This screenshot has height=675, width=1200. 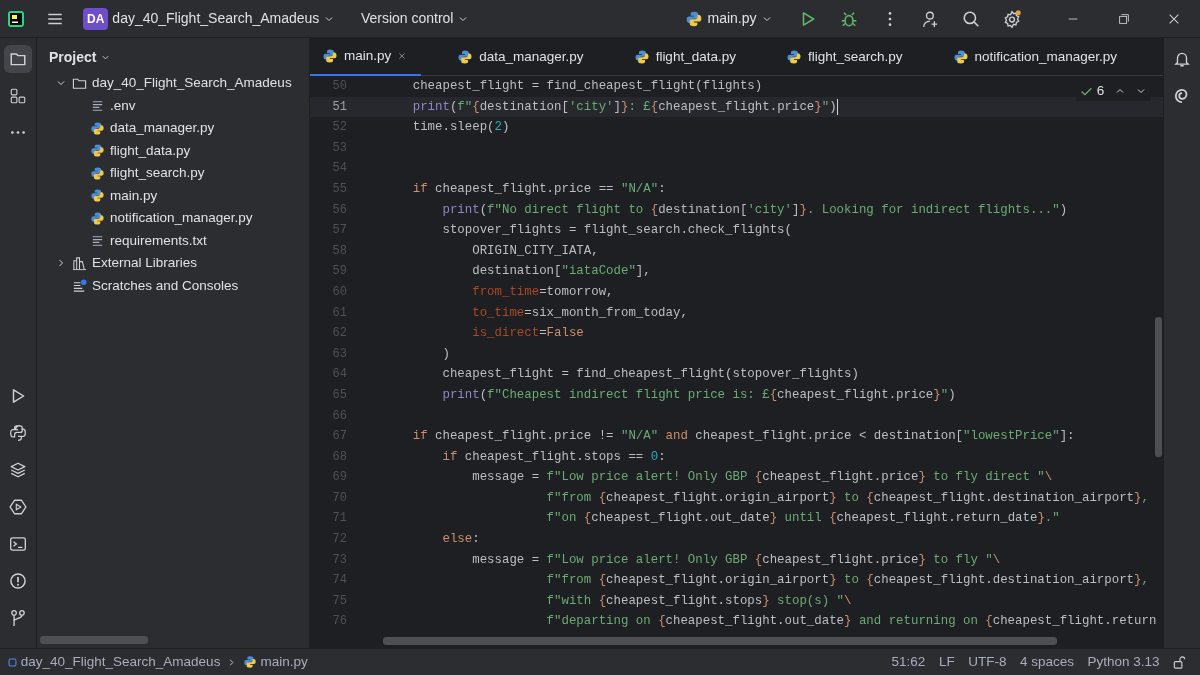 What do you see at coordinates (837, 106) in the screenshot?
I see `text-cursor` at bounding box center [837, 106].